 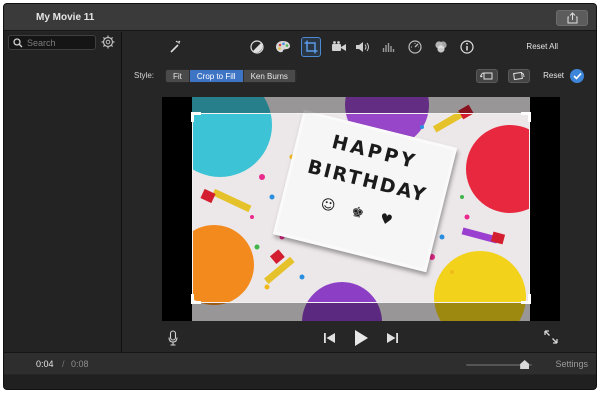 What do you see at coordinates (18, 43) in the screenshot?
I see `search-icon` at bounding box center [18, 43].